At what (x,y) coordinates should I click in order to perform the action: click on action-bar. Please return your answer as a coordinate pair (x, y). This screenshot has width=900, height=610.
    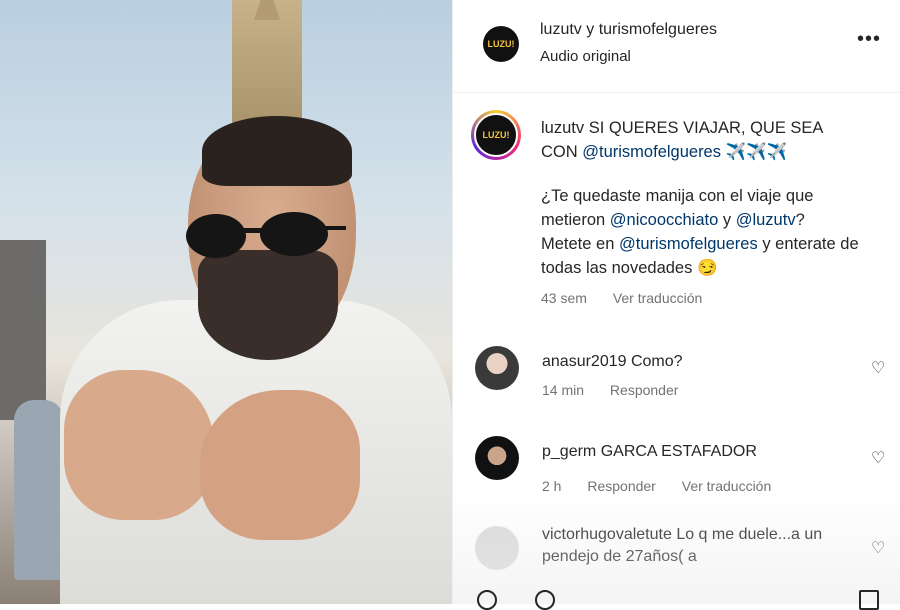
    Looking at the image, I should click on (676, 600).